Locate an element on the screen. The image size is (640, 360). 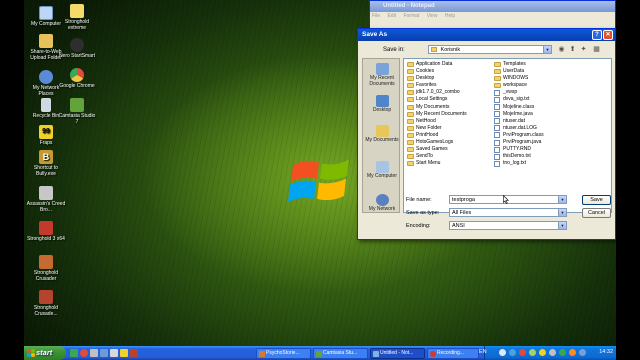
folder-icon is located at coordinates (46, 41).